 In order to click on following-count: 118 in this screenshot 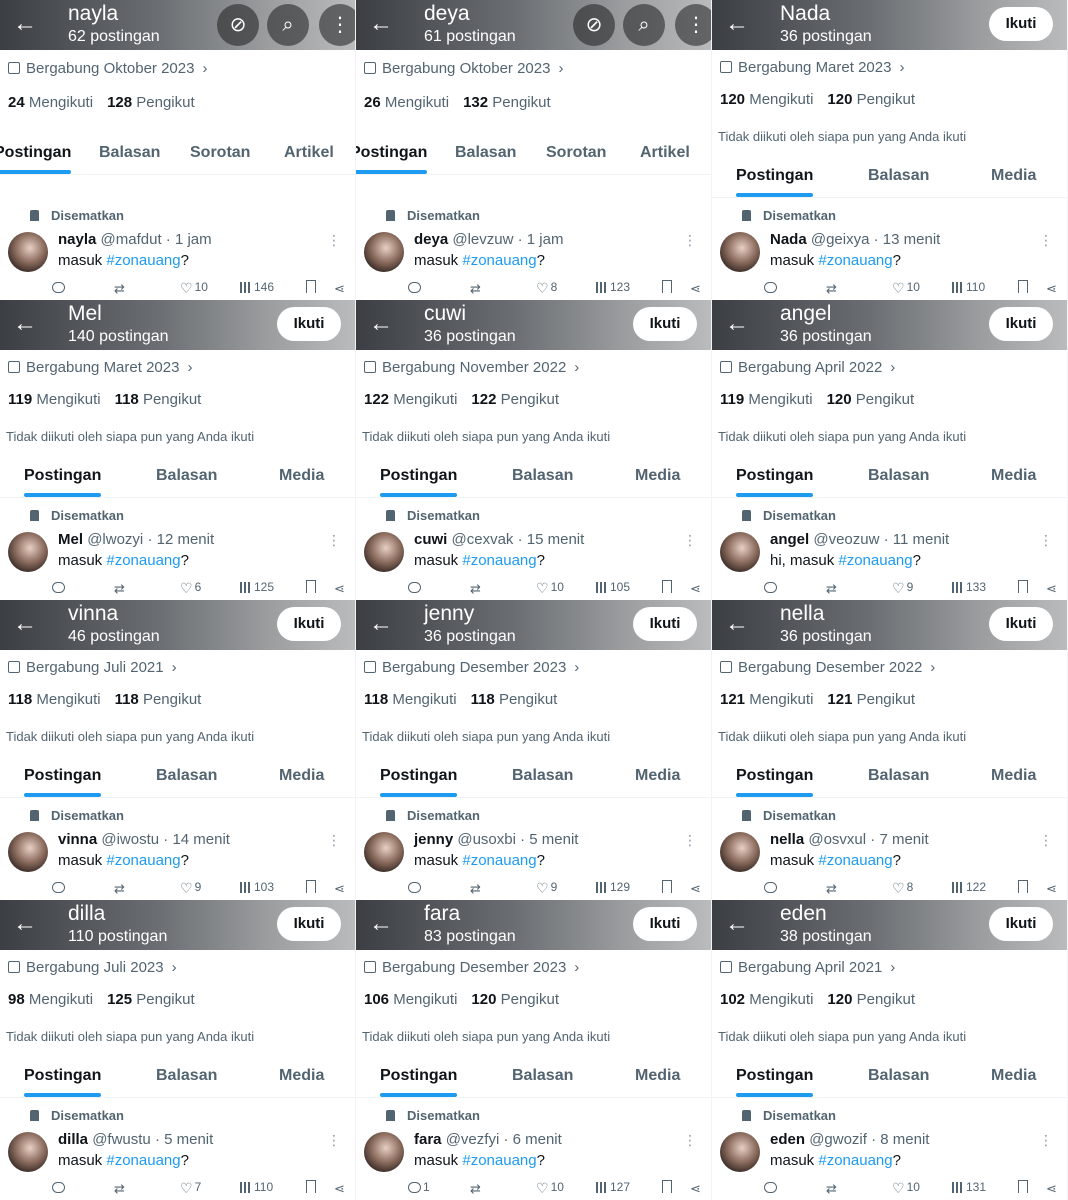, I will do `click(376, 699)`.